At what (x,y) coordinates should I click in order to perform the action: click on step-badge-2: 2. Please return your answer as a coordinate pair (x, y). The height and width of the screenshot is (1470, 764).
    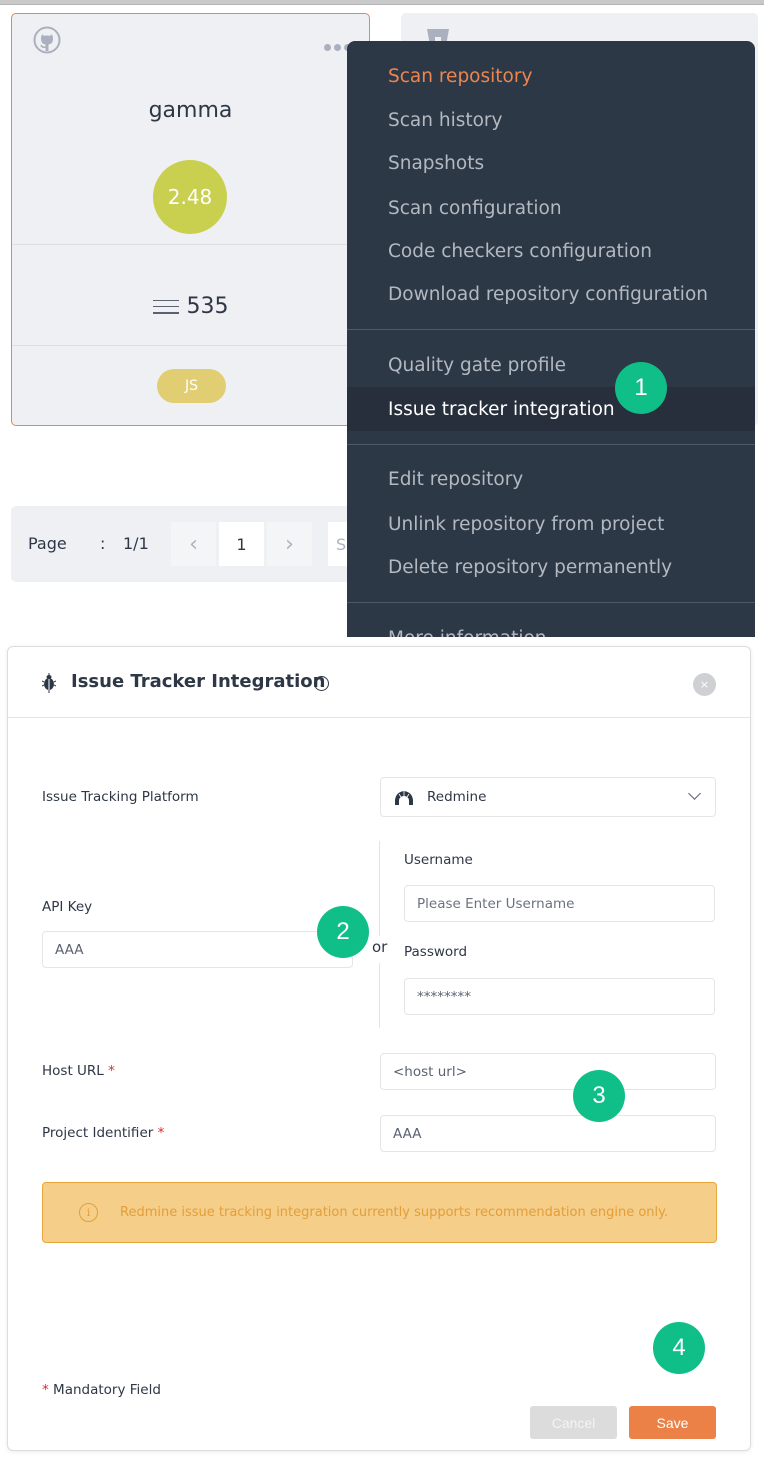
    Looking at the image, I should click on (343, 932).